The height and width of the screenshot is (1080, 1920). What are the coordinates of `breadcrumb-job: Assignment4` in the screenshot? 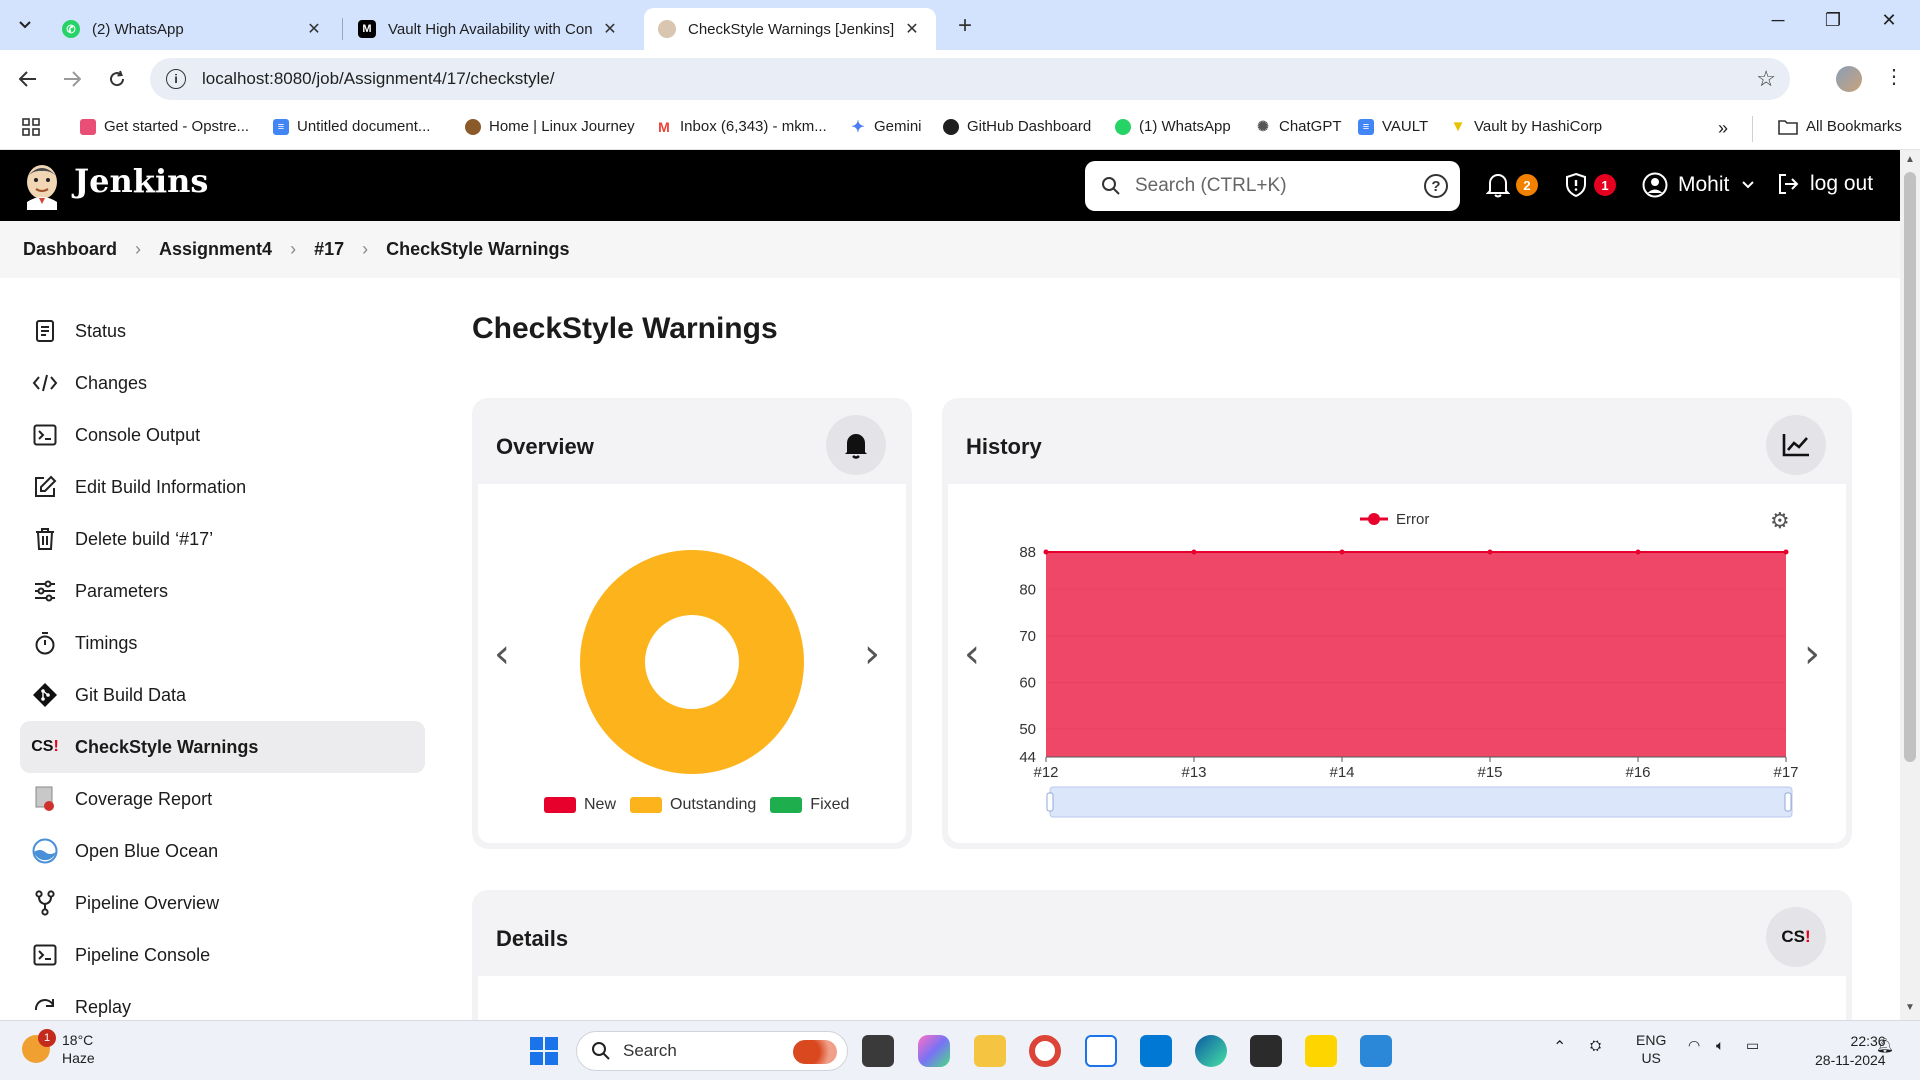 It's located at (215, 249).